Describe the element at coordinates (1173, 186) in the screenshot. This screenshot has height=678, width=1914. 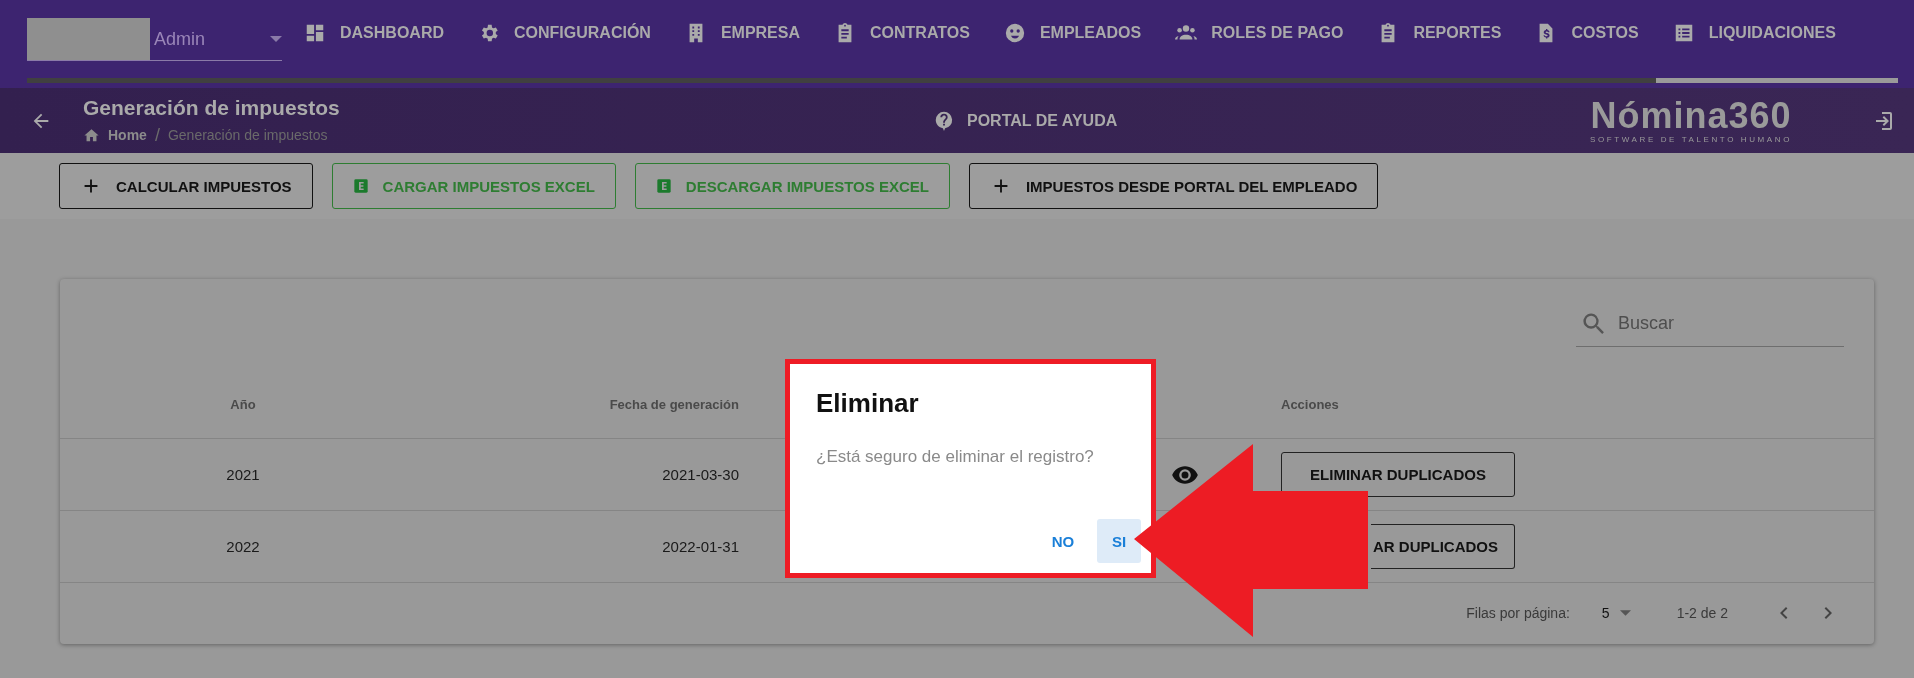
I see `toolbar-button: IMPUESTOS DESDE PORTAL DEL EMPLEADO` at that location.